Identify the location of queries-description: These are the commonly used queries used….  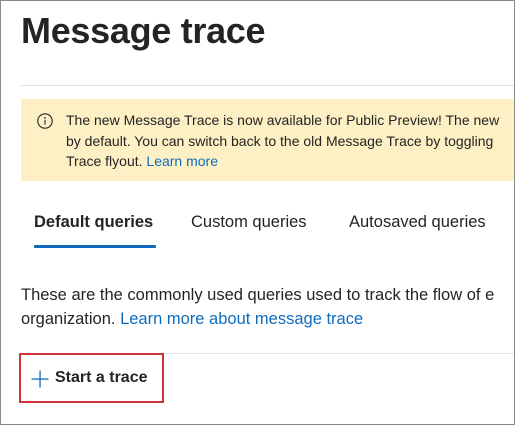
(267, 307).